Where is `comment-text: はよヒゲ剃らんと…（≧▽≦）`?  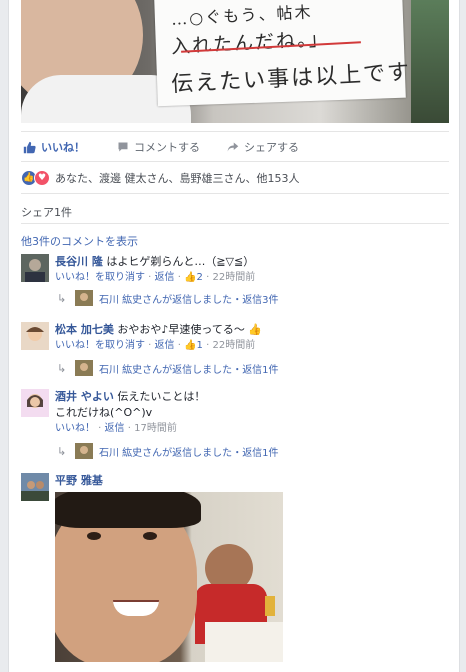
comment-text: はよヒゲ剃らんと…（≧▽≦） is located at coordinates (180, 261).